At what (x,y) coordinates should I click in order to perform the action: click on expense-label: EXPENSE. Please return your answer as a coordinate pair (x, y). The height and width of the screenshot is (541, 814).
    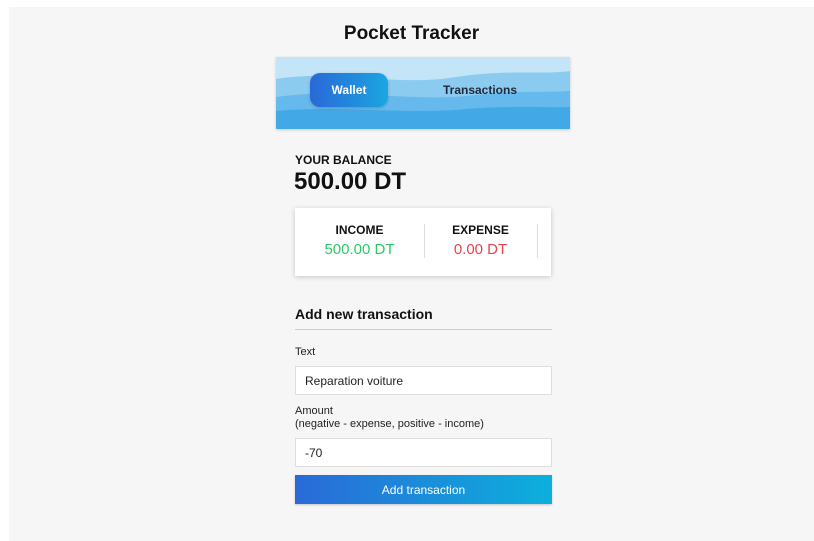
    Looking at the image, I should click on (480, 230).